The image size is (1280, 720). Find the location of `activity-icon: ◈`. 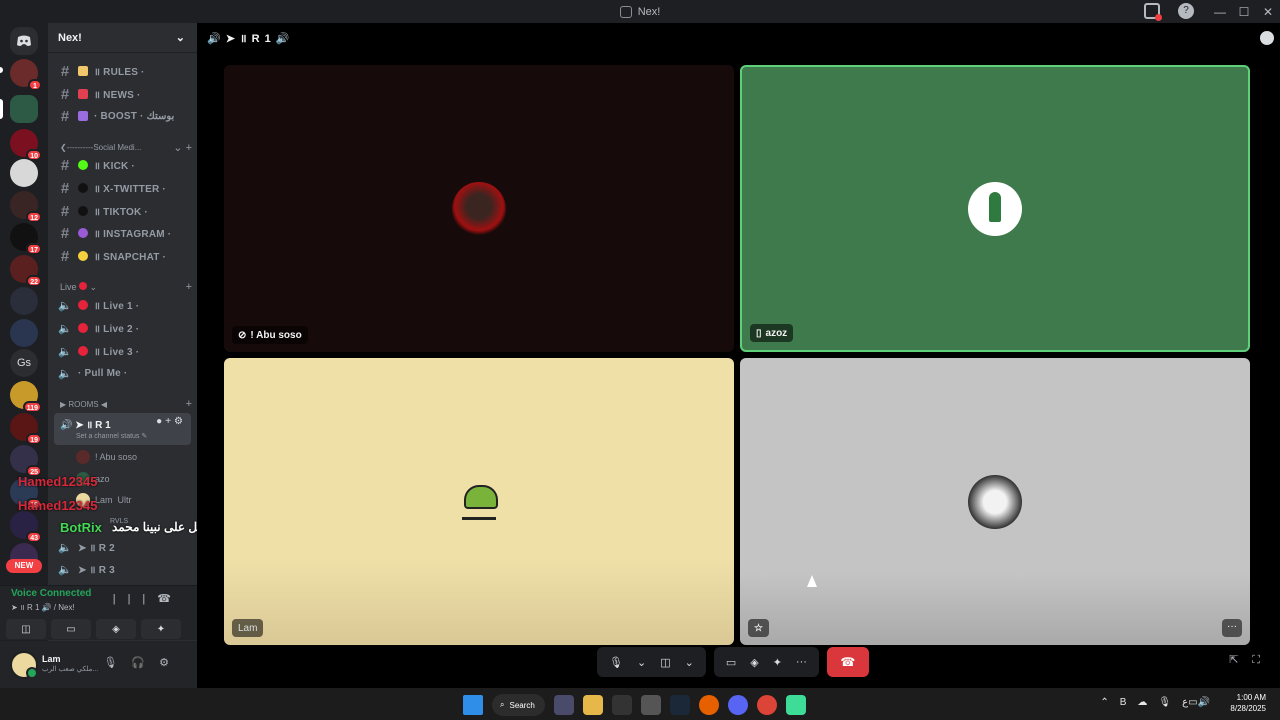

activity-icon: ◈ is located at coordinates (754, 662).